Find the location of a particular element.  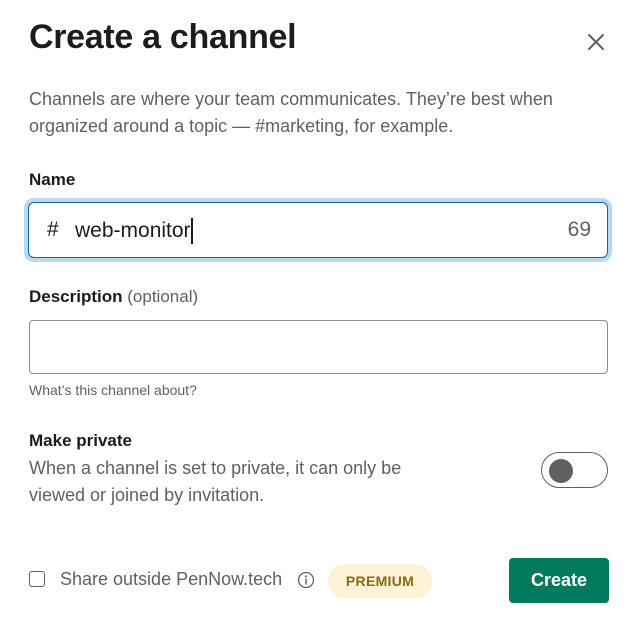

create-button: Create is located at coordinates (559, 580).